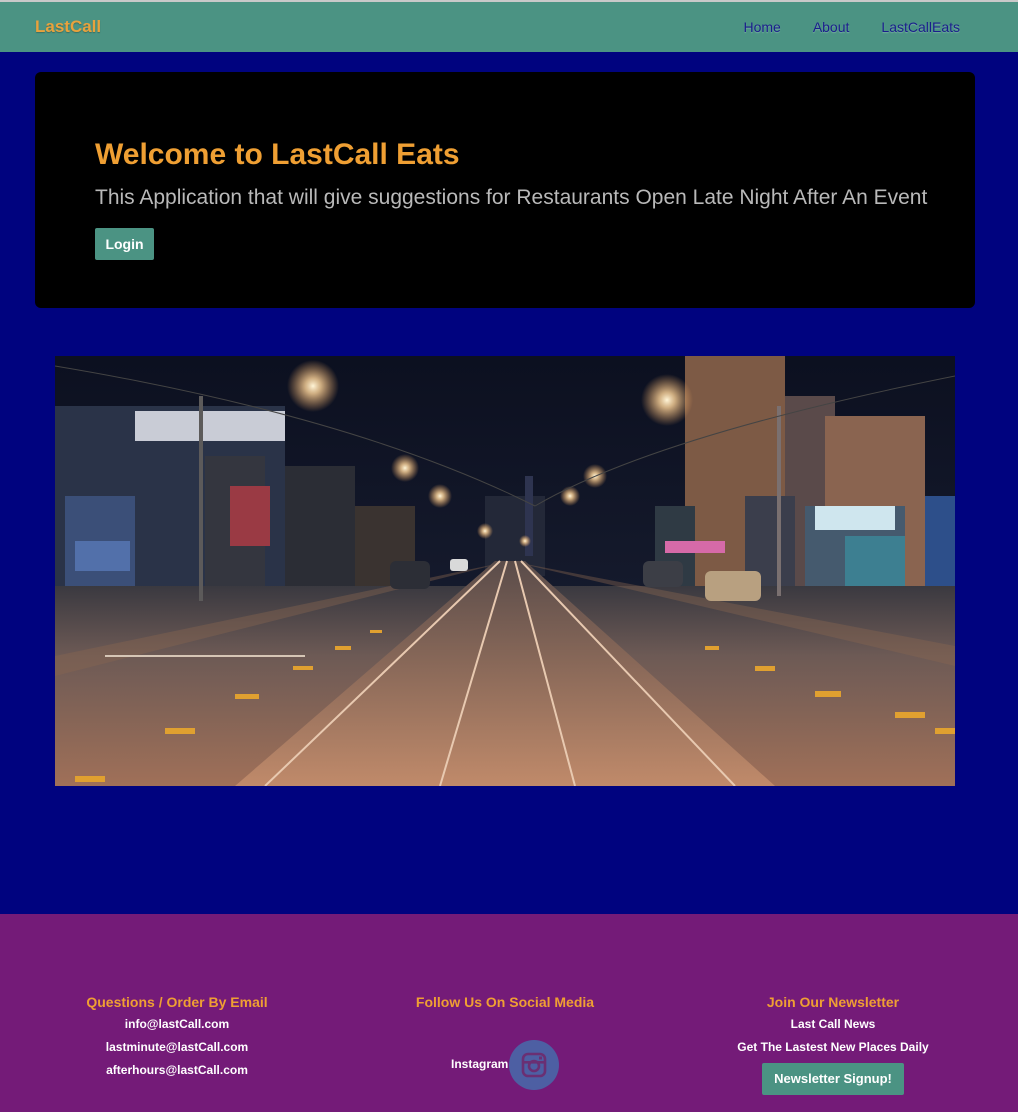 The image size is (1018, 1112). I want to click on brand-logo-link: LastCall, so click(68, 27).